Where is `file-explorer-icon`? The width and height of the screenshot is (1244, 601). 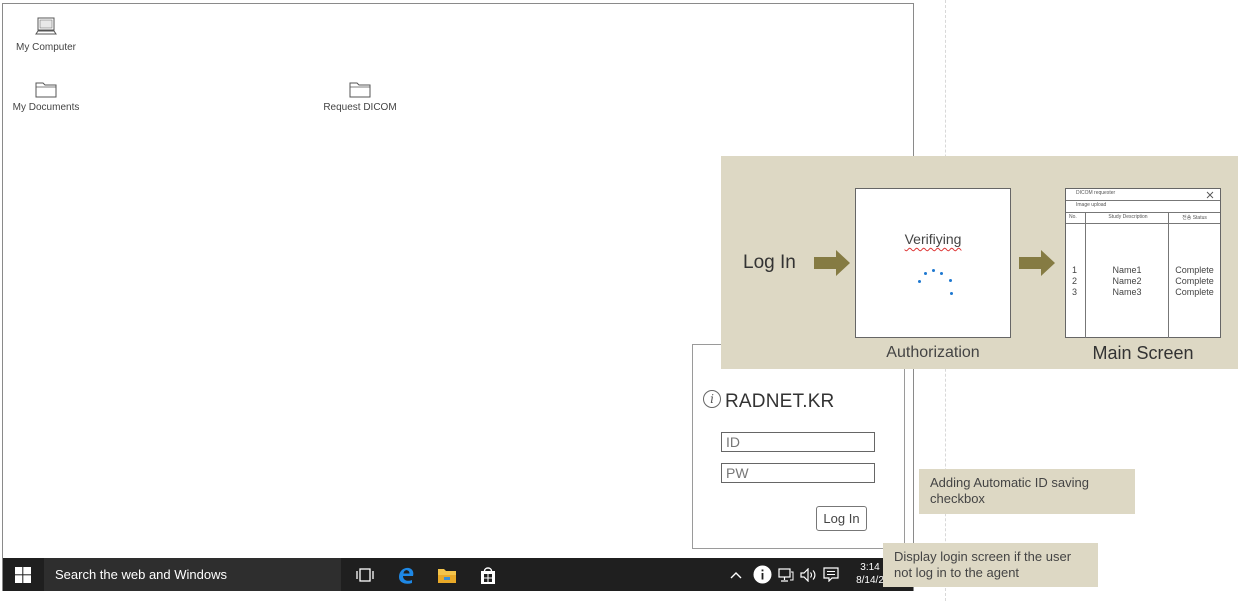 file-explorer-icon is located at coordinates (447, 575).